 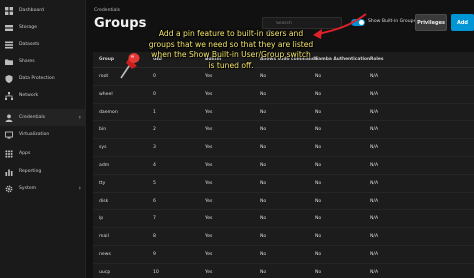 What do you see at coordinates (283, 202) in the screenshot?
I see `table-row: disk 6 Yes No No N/A` at bounding box center [283, 202].